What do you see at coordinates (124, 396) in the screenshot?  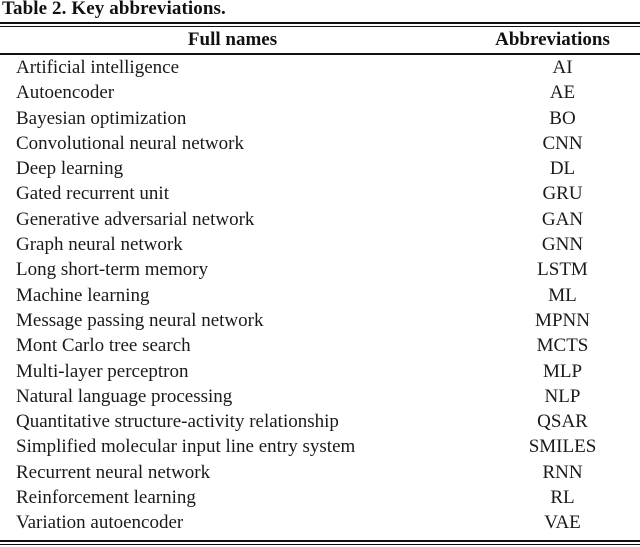 I see `full-name-cell: Natural language processing` at bounding box center [124, 396].